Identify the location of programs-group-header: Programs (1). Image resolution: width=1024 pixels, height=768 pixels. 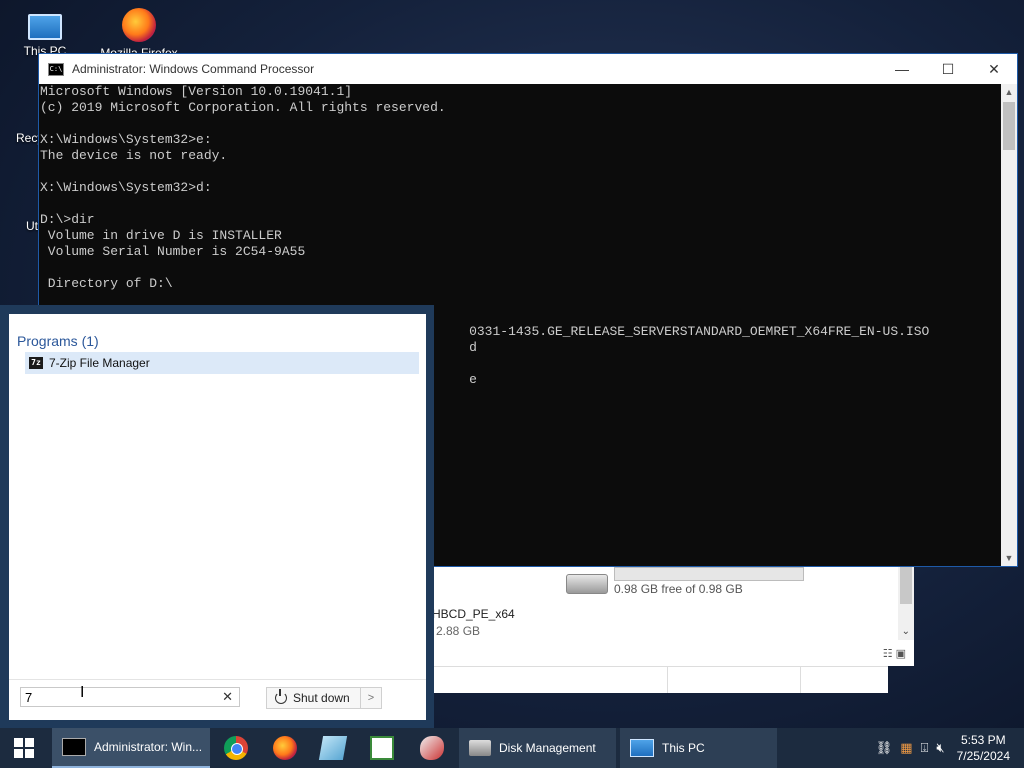
(58, 341).